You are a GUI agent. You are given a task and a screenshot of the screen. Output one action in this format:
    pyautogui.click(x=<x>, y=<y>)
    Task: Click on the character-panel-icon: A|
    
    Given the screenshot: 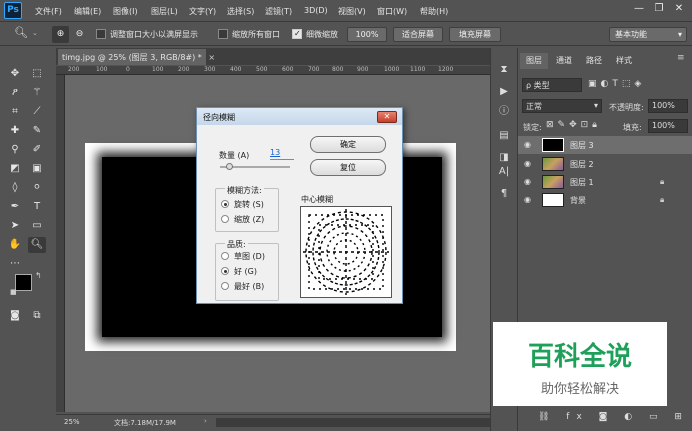 What is the action you would take?
    pyautogui.click(x=504, y=172)
    